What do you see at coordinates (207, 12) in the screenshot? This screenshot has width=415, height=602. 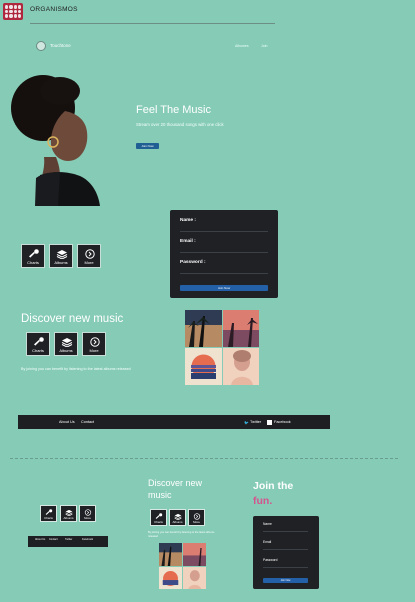 I see `top-header: ORGANISMOS` at bounding box center [207, 12].